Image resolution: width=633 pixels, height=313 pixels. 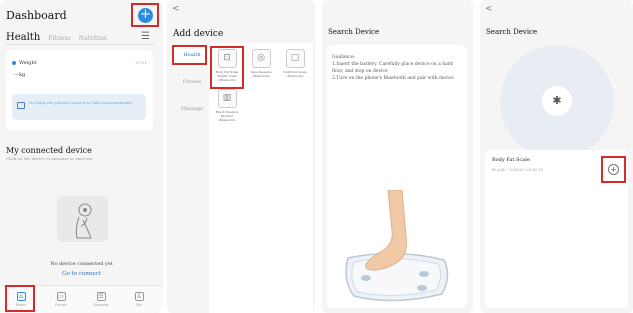 I want to click on highlight-health-category, so click(x=189, y=55).